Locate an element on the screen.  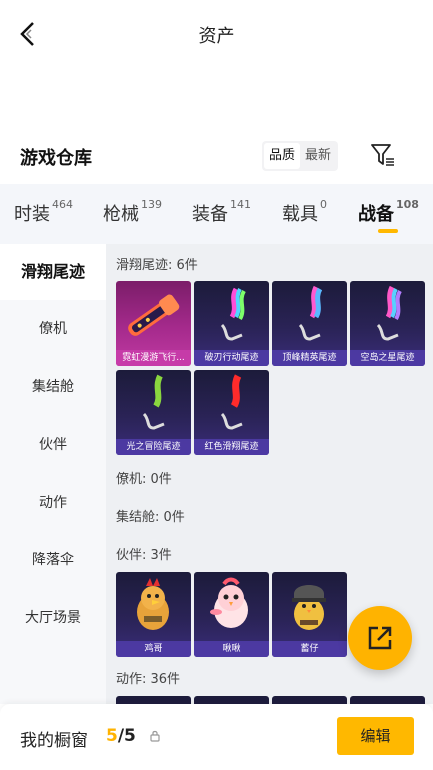
filter-icon is located at coordinates (382, 155).